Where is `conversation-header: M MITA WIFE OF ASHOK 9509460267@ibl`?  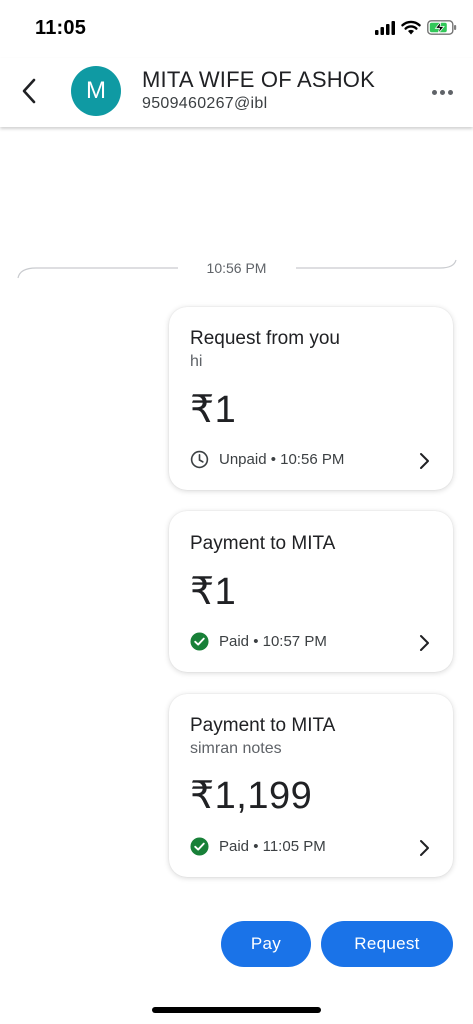 conversation-header: M MITA WIFE OF ASHOK 9509460267@ibl is located at coordinates (236, 92).